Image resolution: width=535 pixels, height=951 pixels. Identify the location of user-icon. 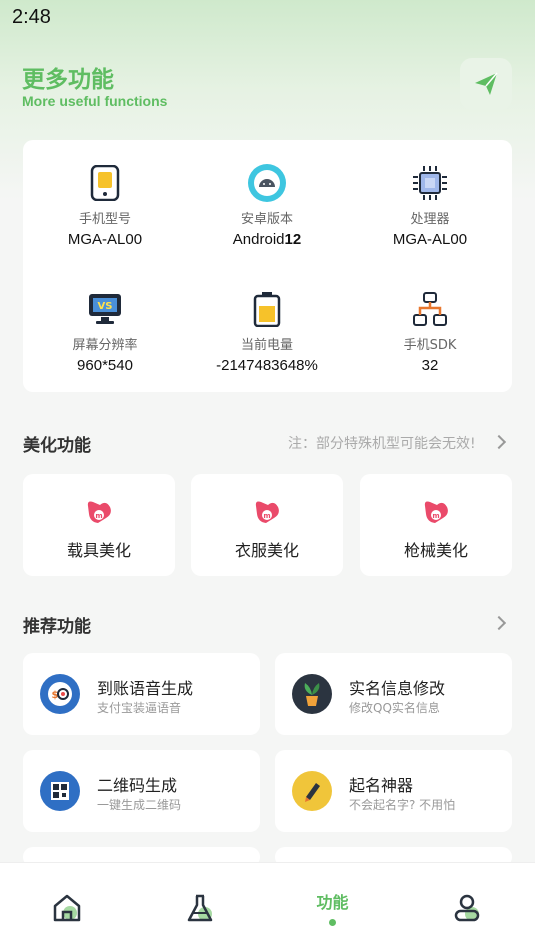
(466, 908).